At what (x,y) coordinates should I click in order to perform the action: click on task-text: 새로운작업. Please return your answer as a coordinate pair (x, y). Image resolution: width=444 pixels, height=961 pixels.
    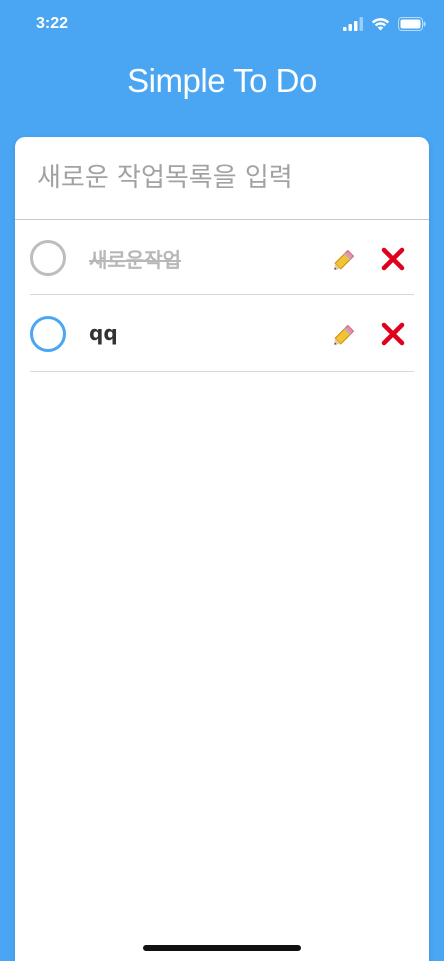
    Looking at the image, I should click on (135, 260).